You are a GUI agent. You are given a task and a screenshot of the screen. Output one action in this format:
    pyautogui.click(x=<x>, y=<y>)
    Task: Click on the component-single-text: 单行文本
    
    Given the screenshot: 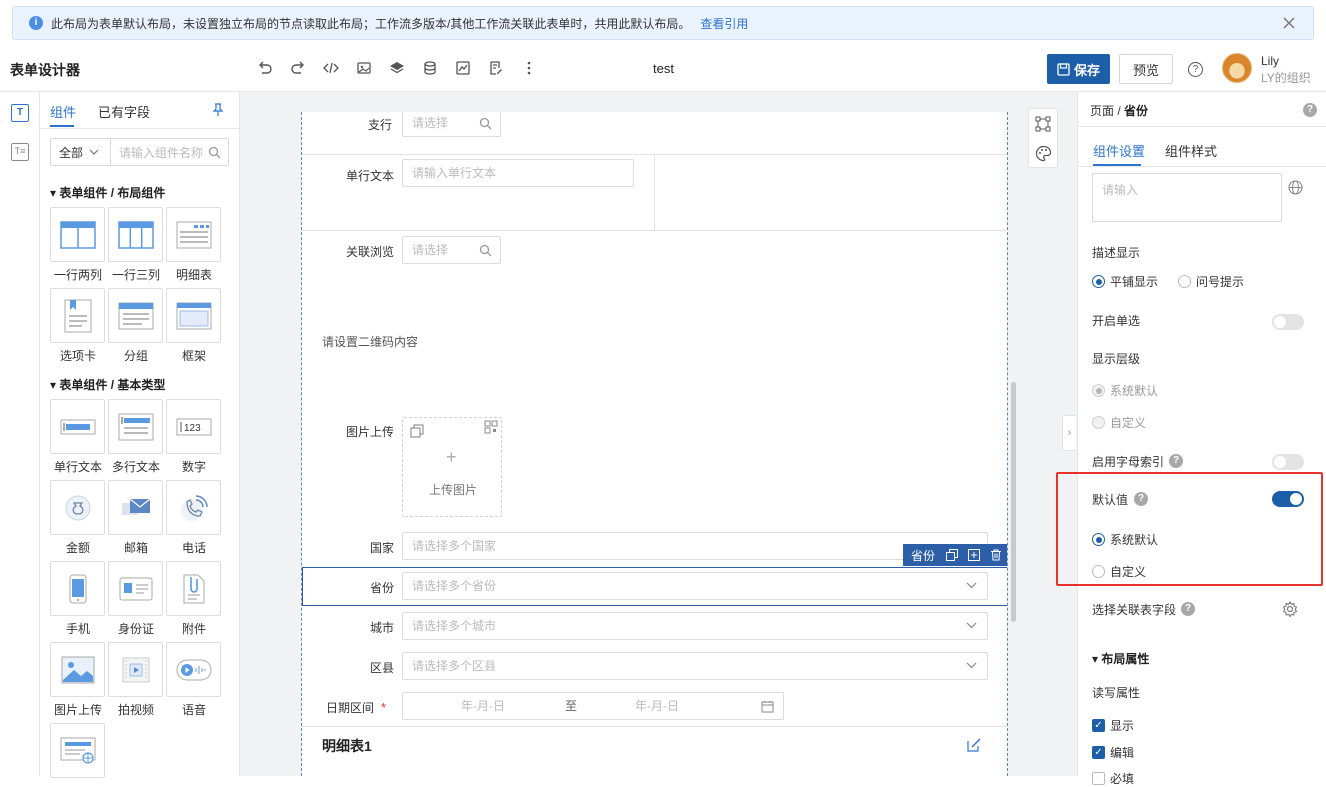 What is the action you would take?
    pyautogui.click(x=78, y=437)
    